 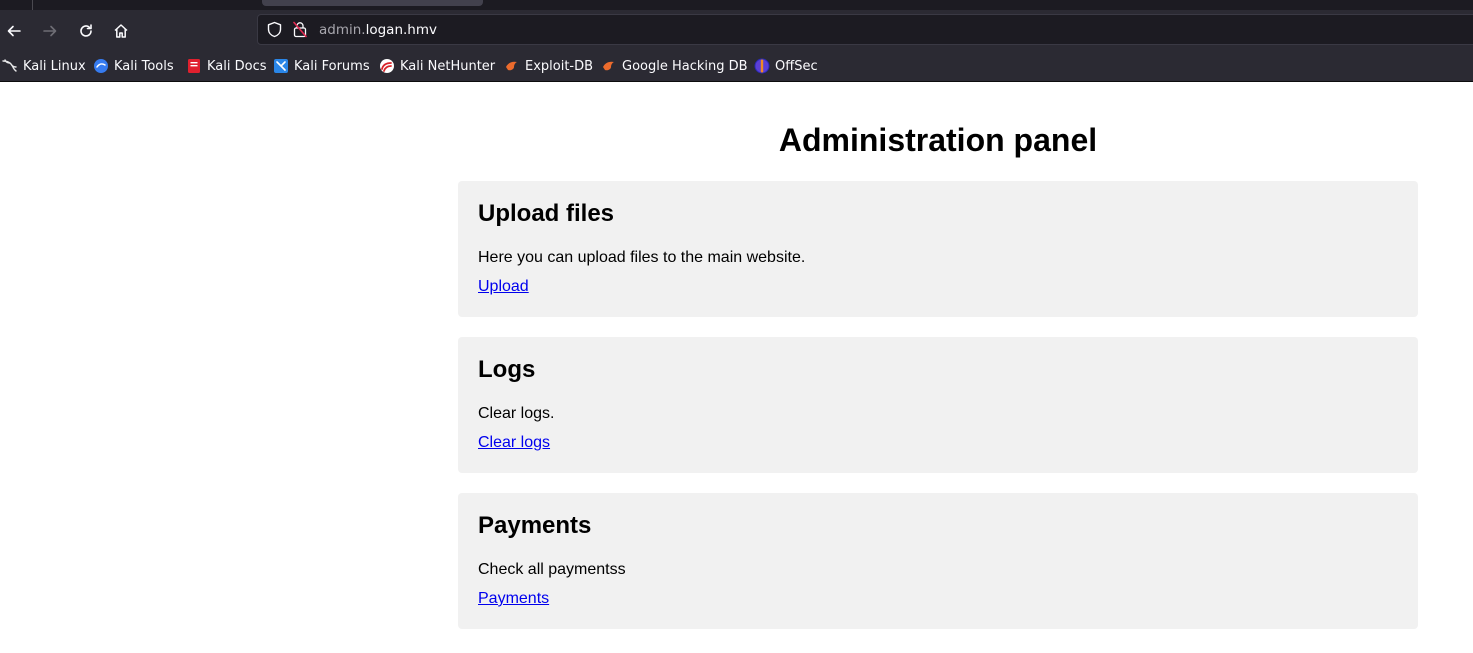 What do you see at coordinates (503, 287) in the screenshot?
I see `upload-link: Upload` at bounding box center [503, 287].